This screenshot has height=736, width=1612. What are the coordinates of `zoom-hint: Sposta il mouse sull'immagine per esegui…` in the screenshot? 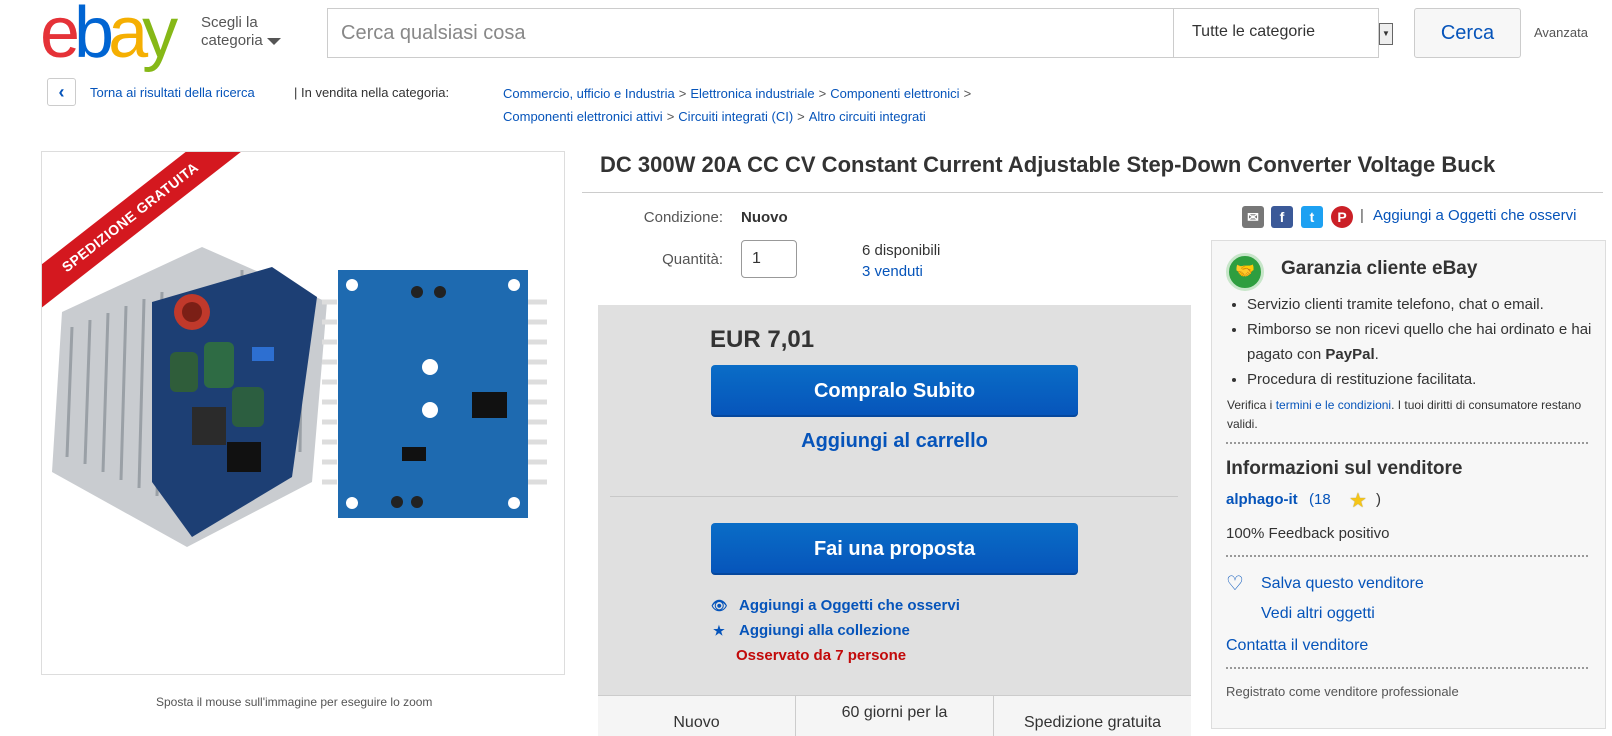 It's located at (294, 702).